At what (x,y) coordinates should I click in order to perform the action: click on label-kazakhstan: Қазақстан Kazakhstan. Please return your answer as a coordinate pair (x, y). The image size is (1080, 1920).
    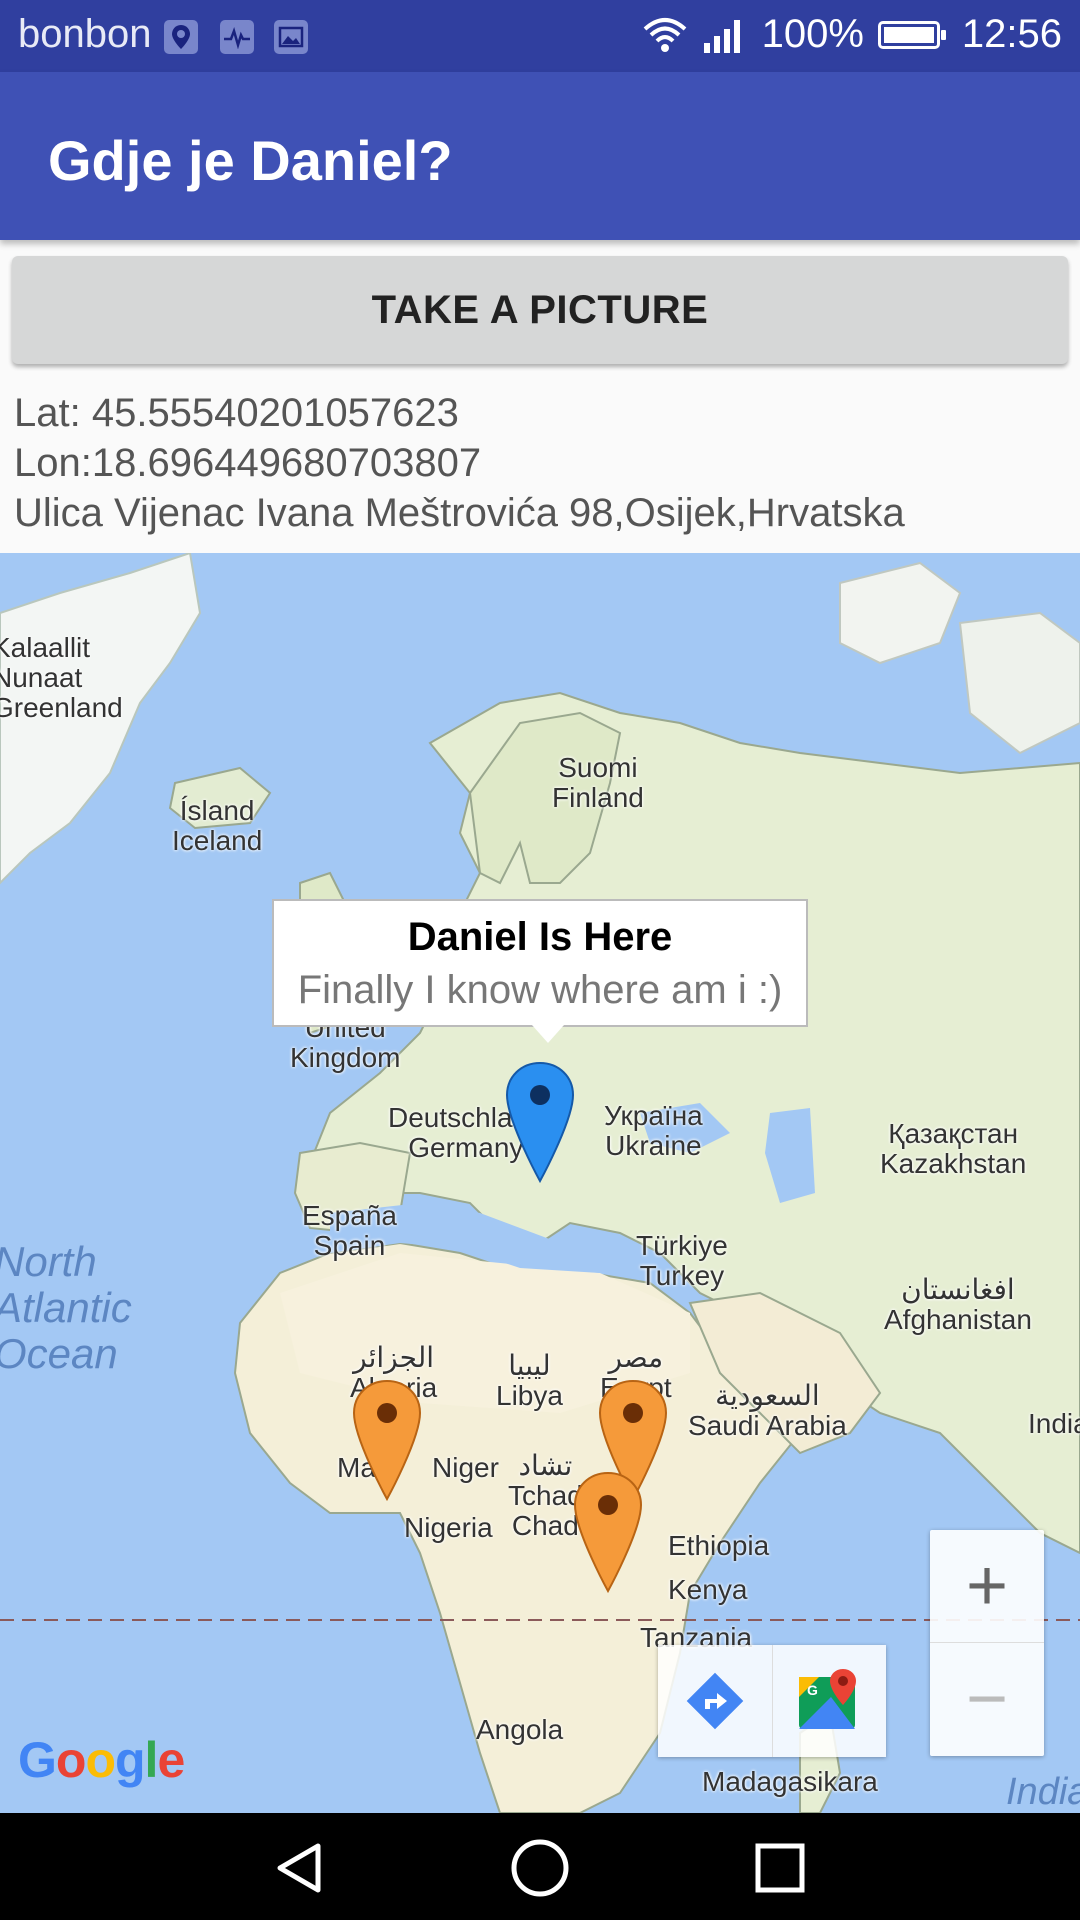
    Looking at the image, I should click on (953, 1148).